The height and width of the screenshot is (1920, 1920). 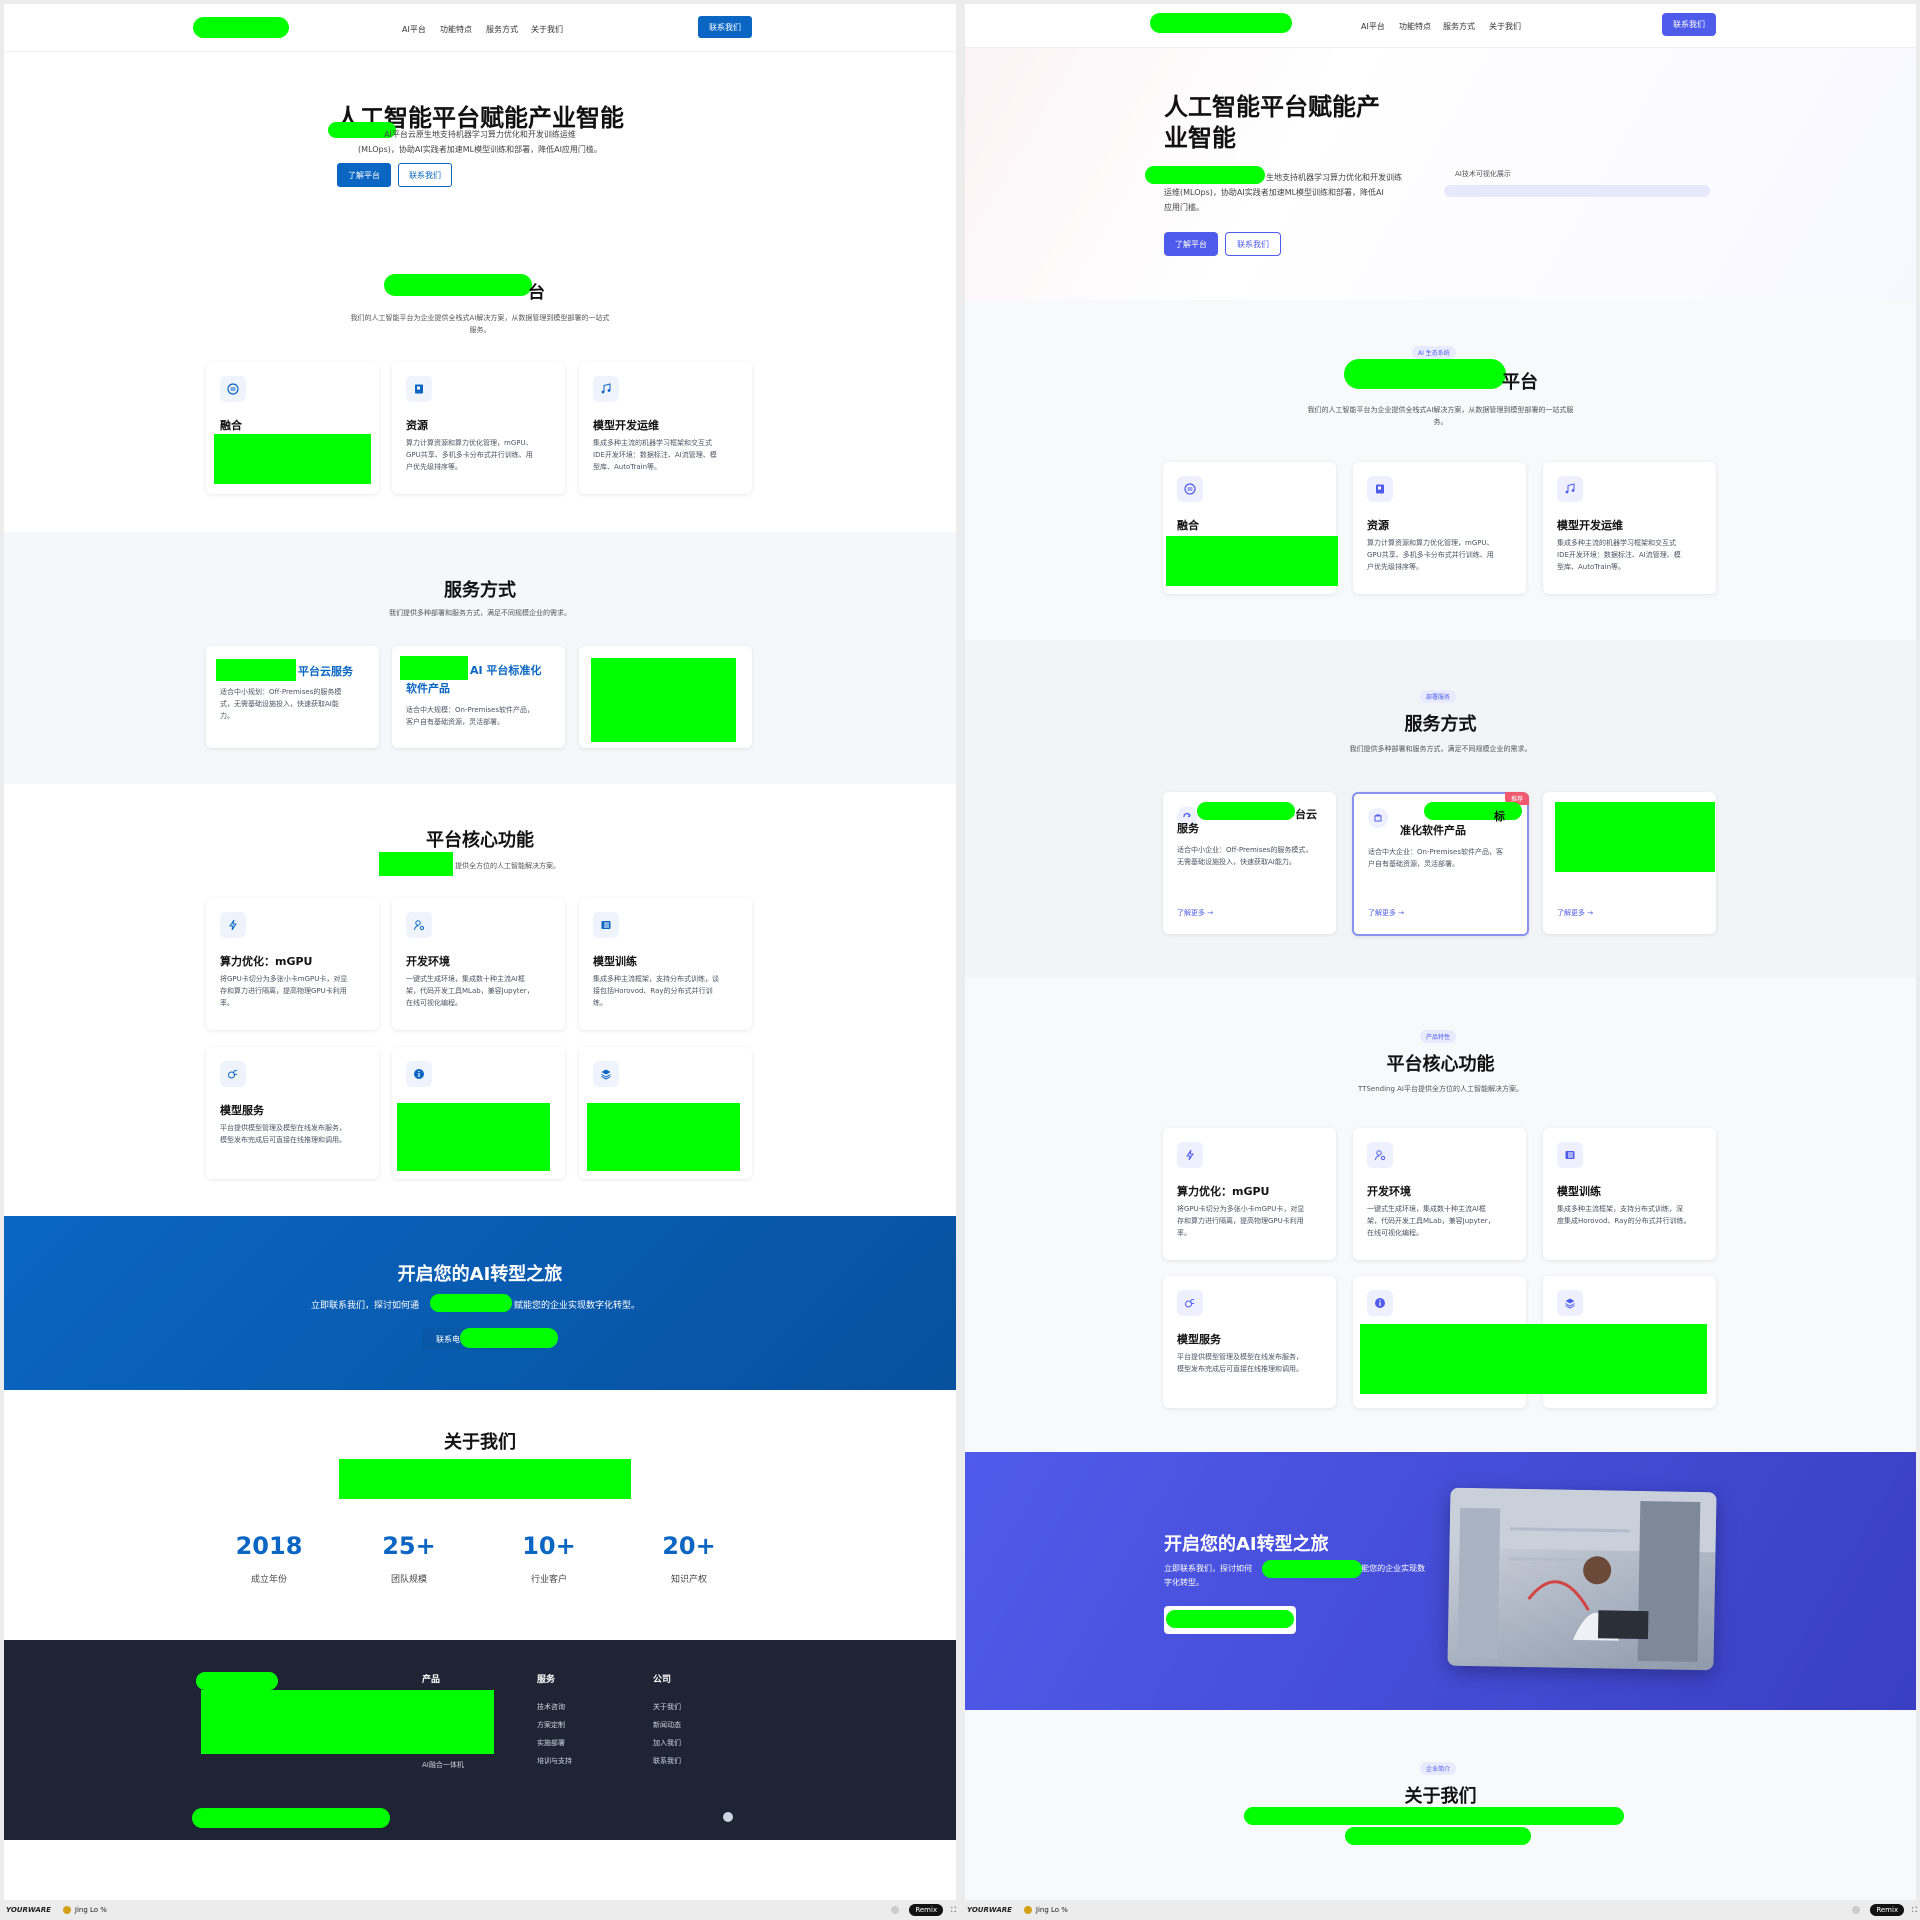 I want to click on footer-link: 加入我们, so click(x=667, y=1743).